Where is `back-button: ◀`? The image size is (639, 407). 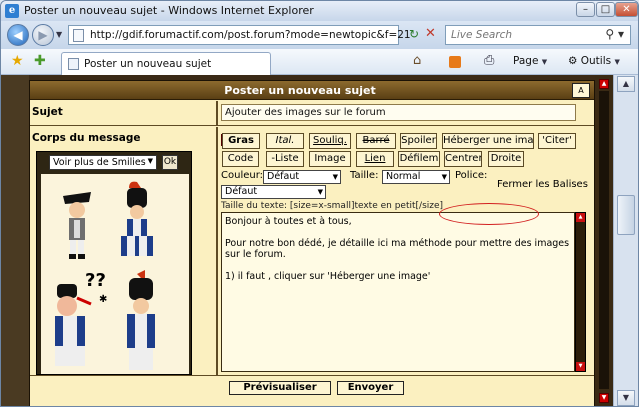 back-button: ◀ is located at coordinates (18, 35).